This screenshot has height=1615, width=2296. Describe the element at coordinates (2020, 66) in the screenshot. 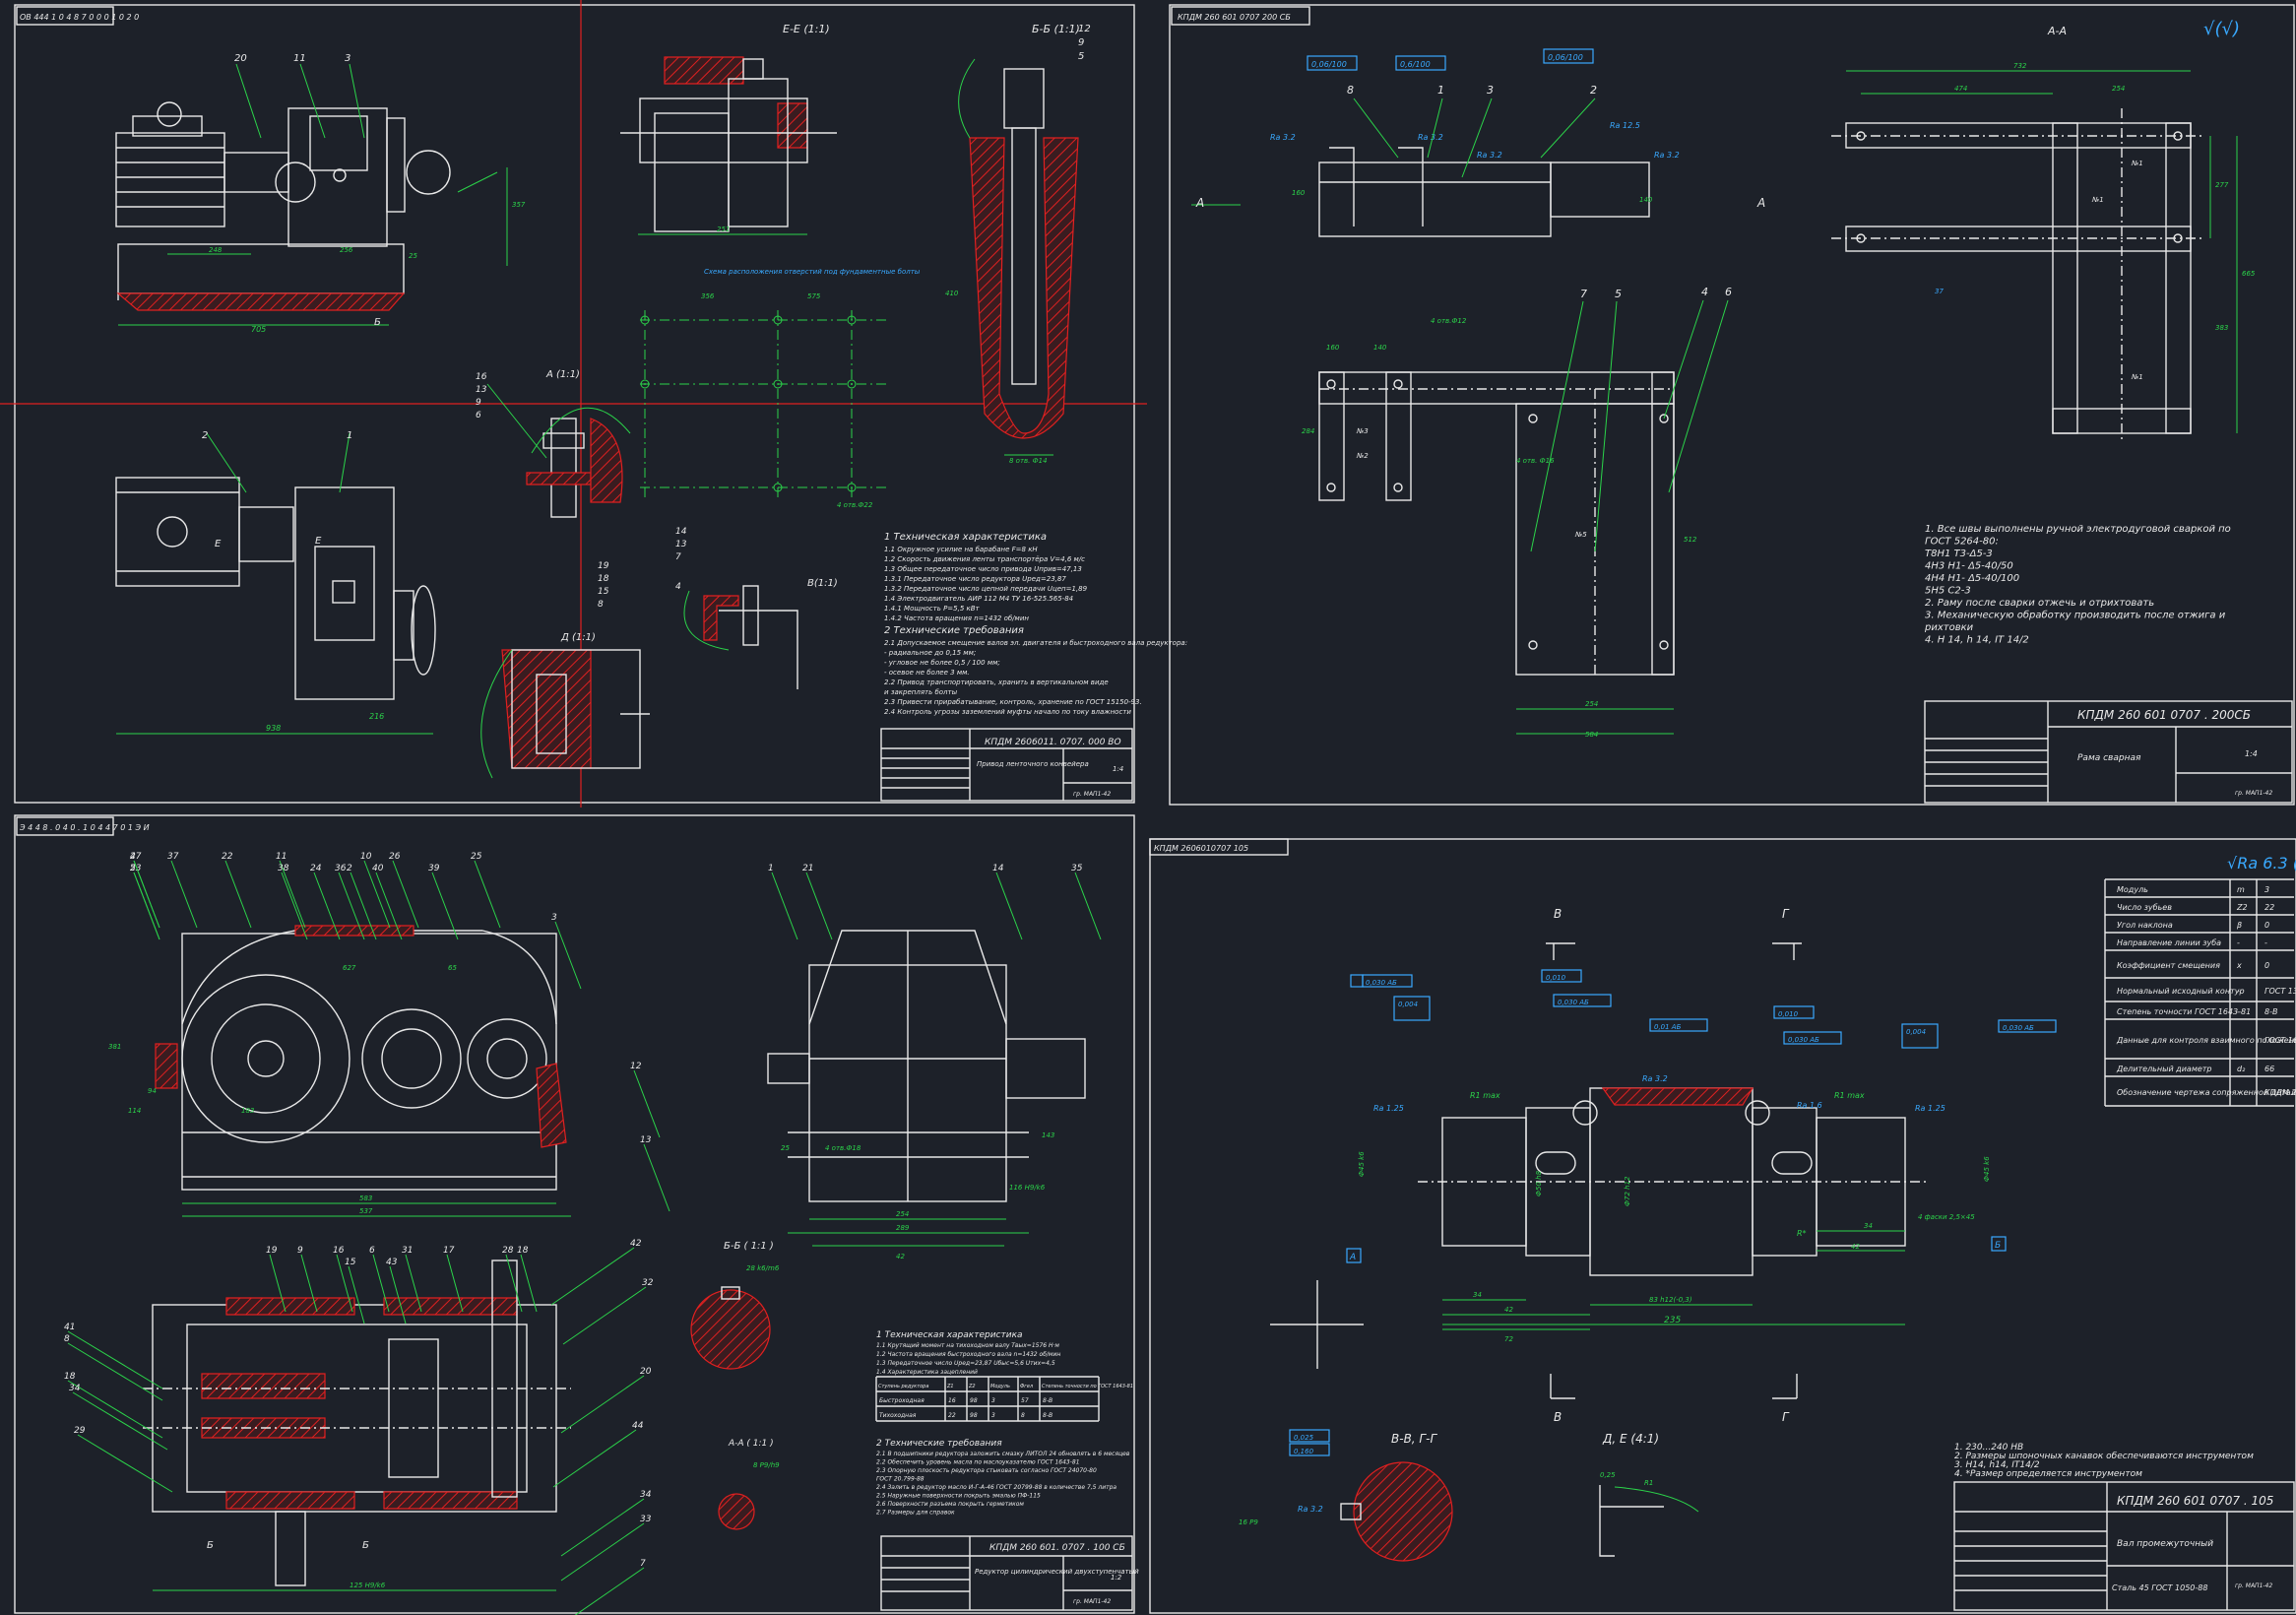

I see `svg-text: 732` at that location.